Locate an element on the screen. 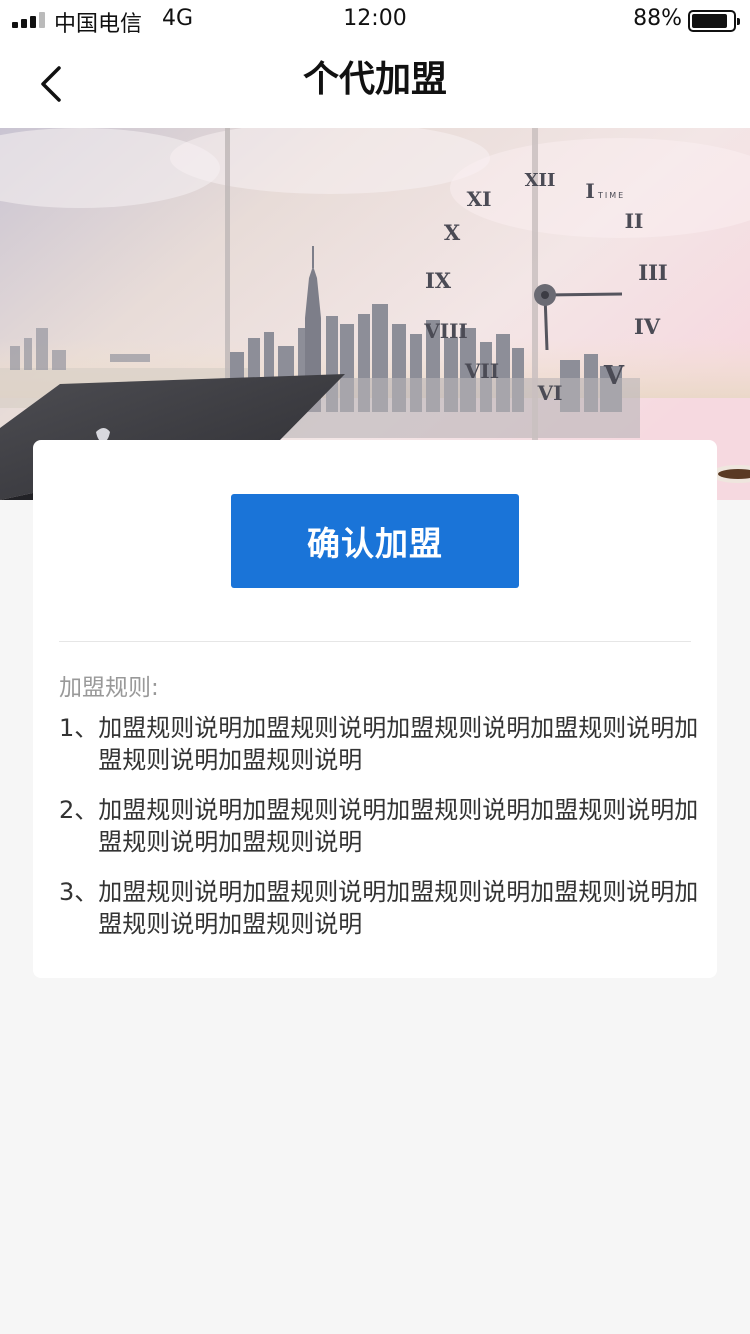 This screenshot has width=750, height=1334. clock-time-text: TIME is located at coordinates (611, 195).